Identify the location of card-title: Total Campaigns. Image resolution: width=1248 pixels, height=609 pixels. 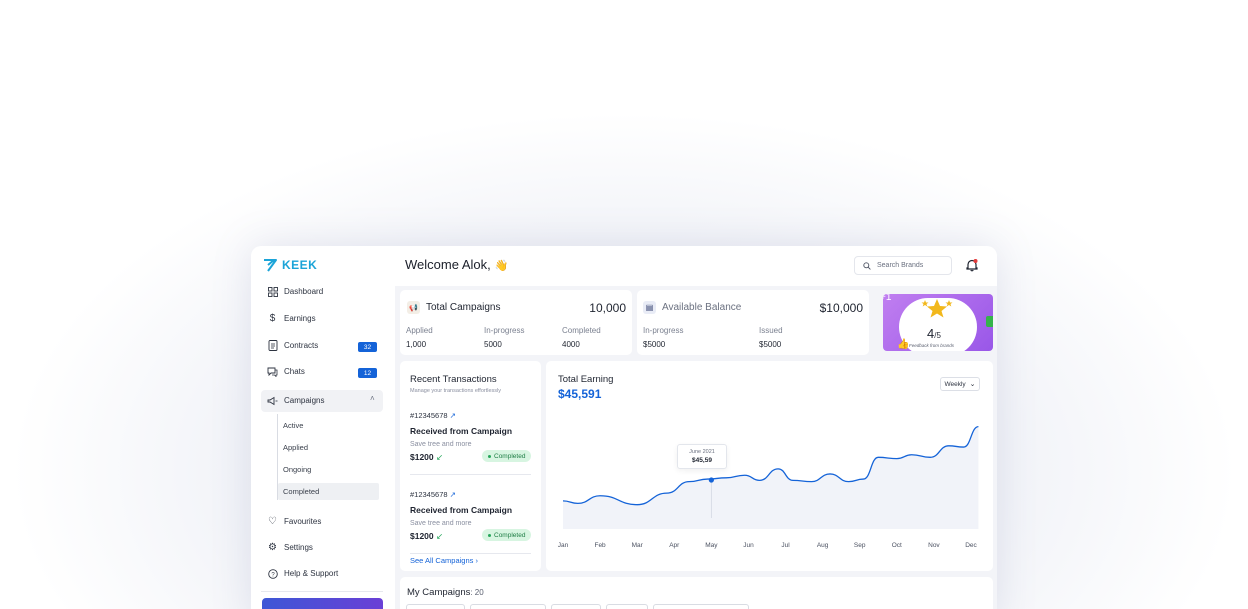
(463, 307).